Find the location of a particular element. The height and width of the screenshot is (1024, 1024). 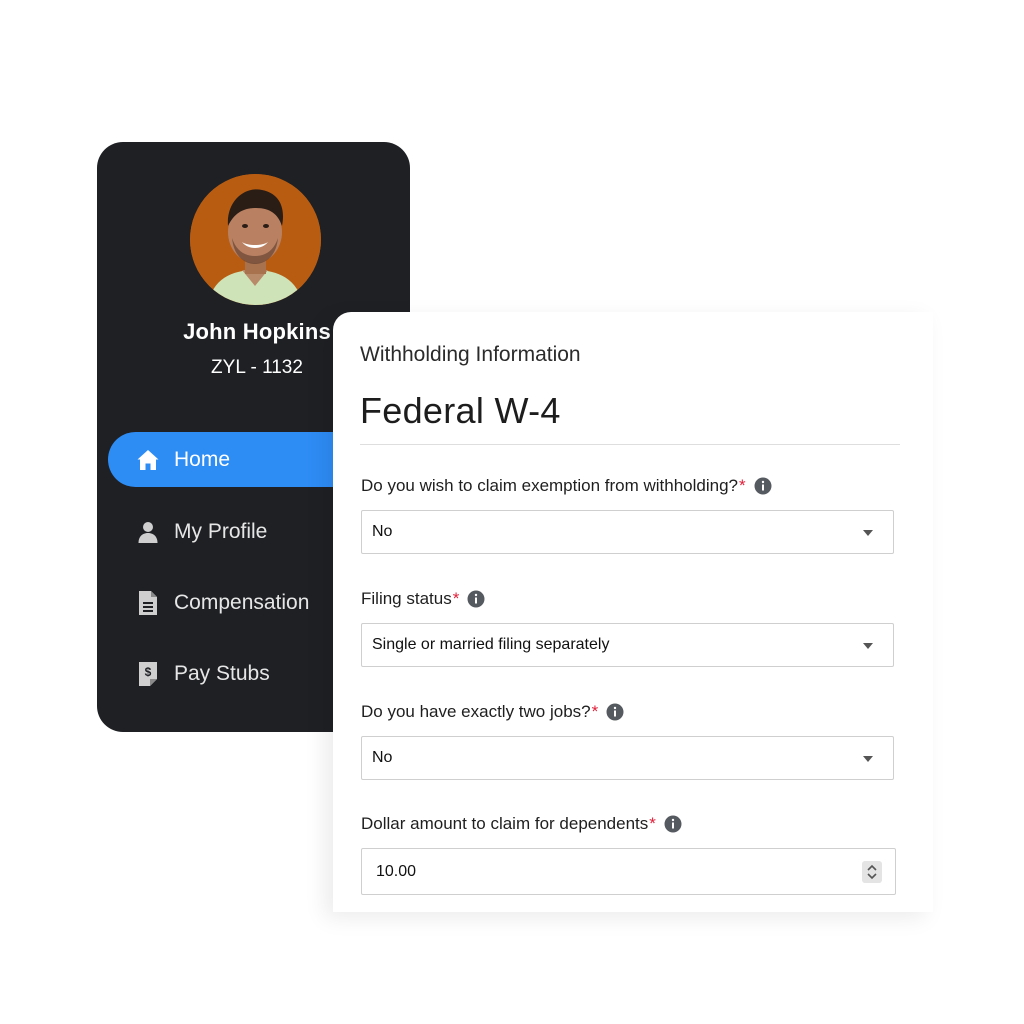

section-label: Withholding Information is located at coordinates (470, 354).